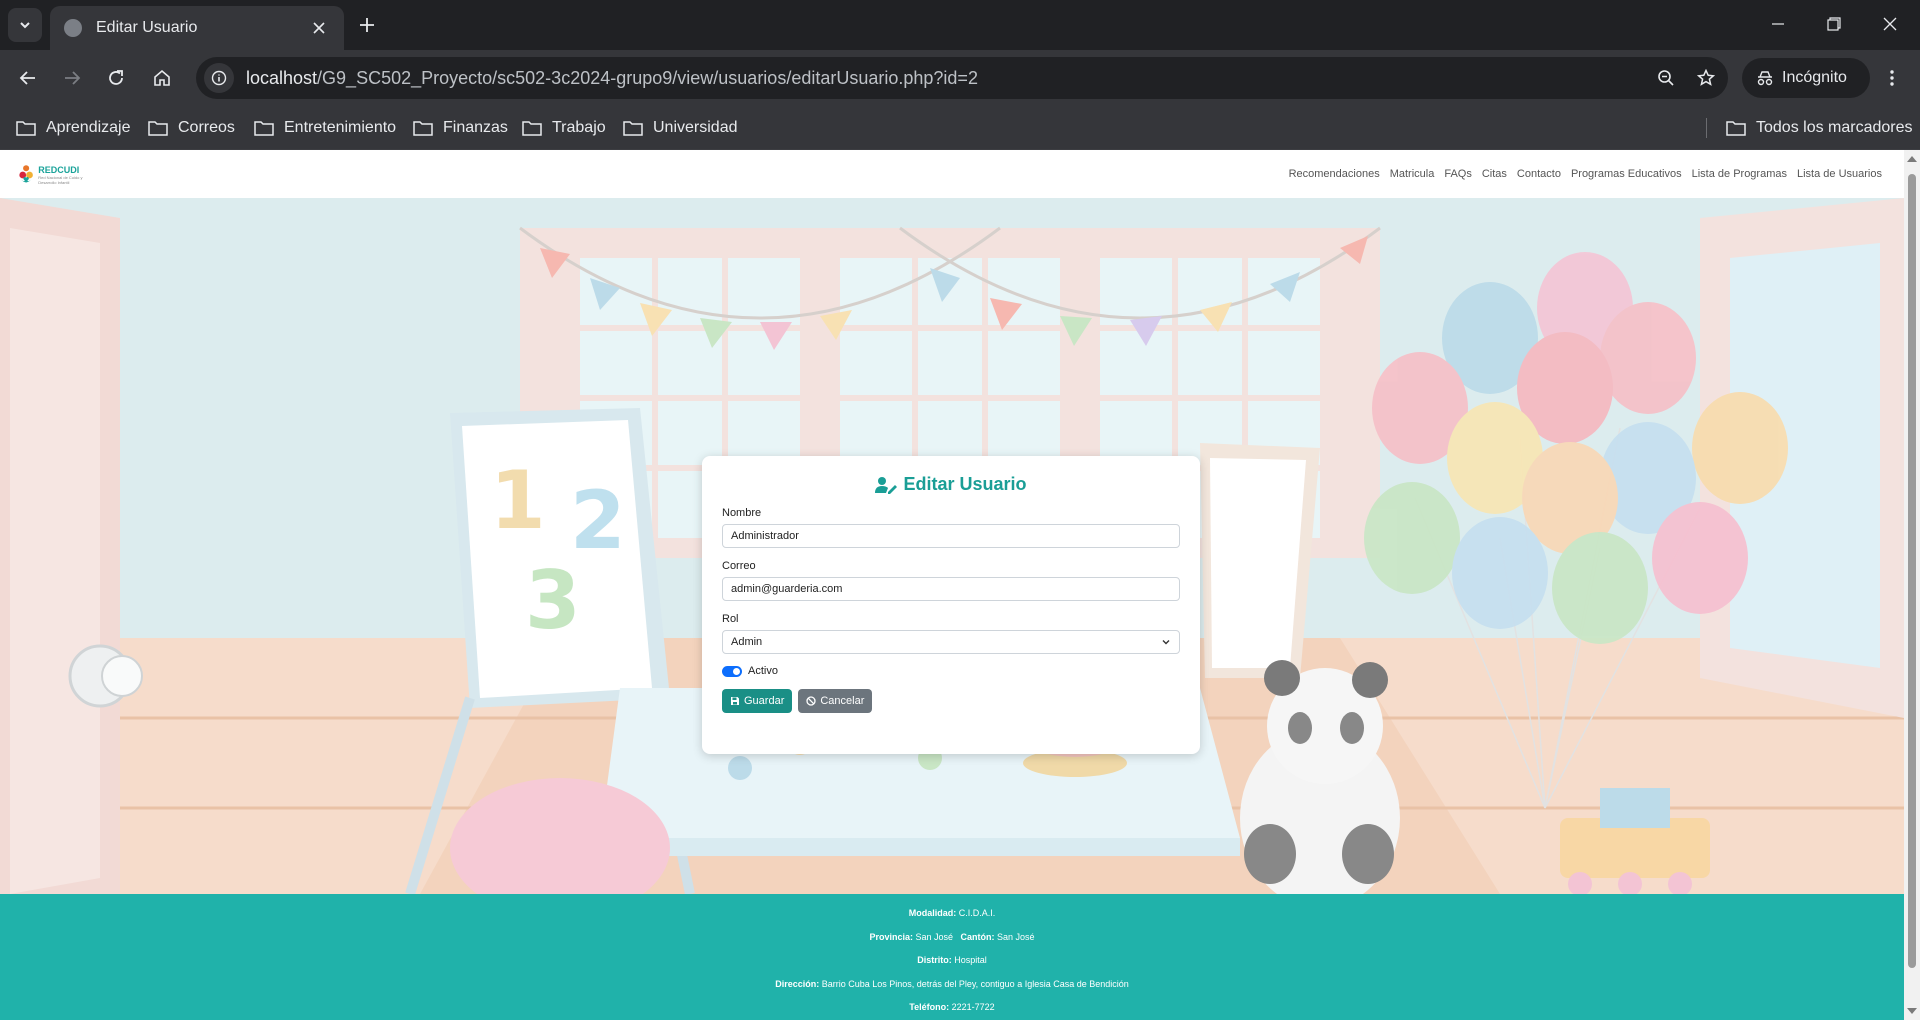 The width and height of the screenshot is (1920, 1020). What do you see at coordinates (735, 701) in the screenshot?
I see `floppy-disk-icon` at bounding box center [735, 701].